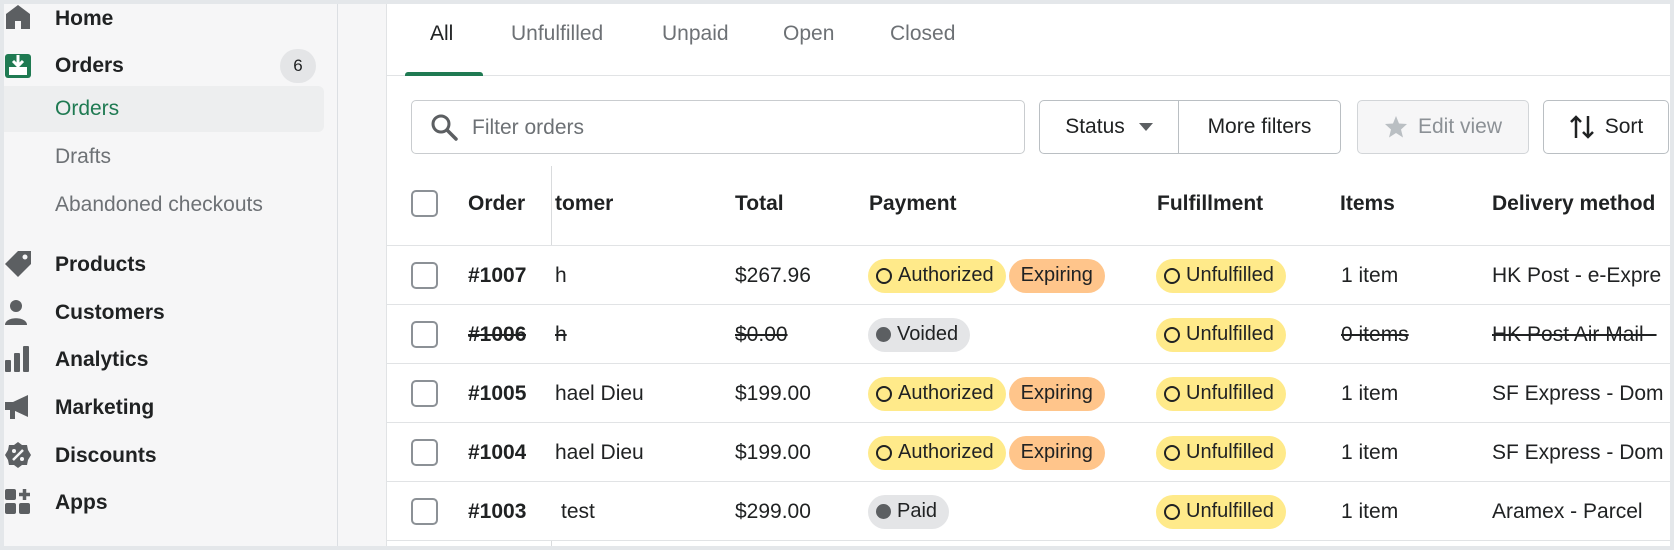 The width and height of the screenshot is (1674, 550). Describe the element at coordinates (922, 49) in the screenshot. I see `tab-closed: Closed` at that location.